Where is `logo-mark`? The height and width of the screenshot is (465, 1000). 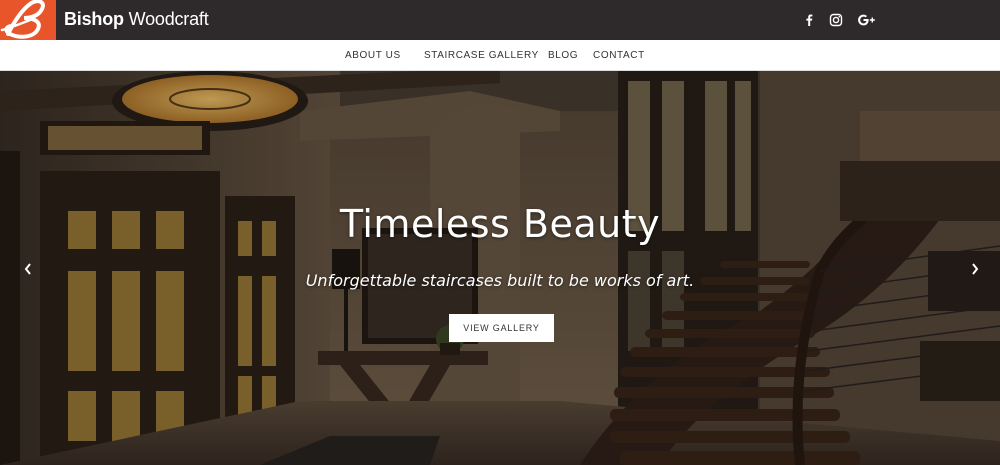
logo-mark is located at coordinates (22, 19).